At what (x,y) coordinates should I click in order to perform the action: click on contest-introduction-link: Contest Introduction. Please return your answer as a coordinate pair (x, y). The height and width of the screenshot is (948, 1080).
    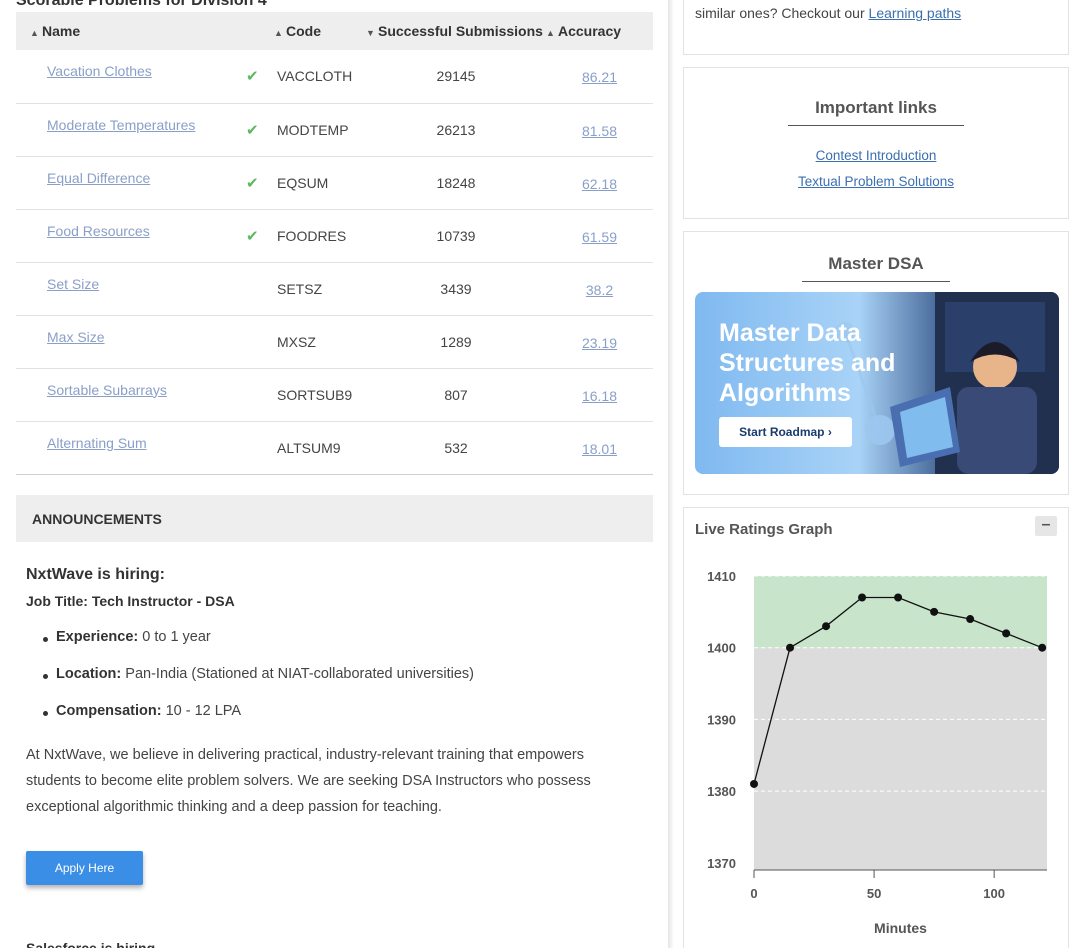
    Looking at the image, I should click on (876, 156).